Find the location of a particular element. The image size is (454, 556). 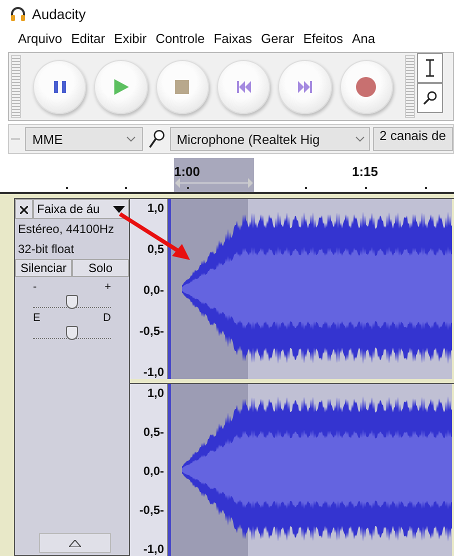

track-name-menu: Faixa de áu is located at coordinates (81, 209).